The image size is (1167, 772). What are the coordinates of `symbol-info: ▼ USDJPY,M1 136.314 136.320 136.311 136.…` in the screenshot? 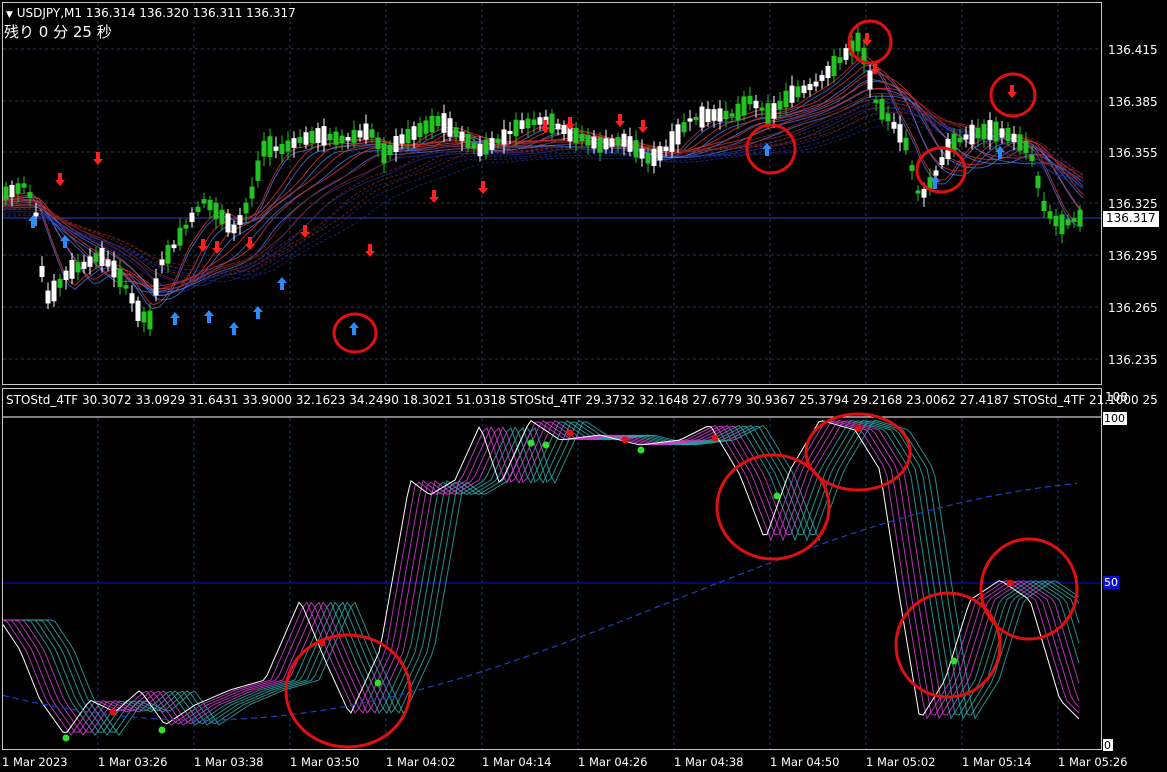 It's located at (151, 13).